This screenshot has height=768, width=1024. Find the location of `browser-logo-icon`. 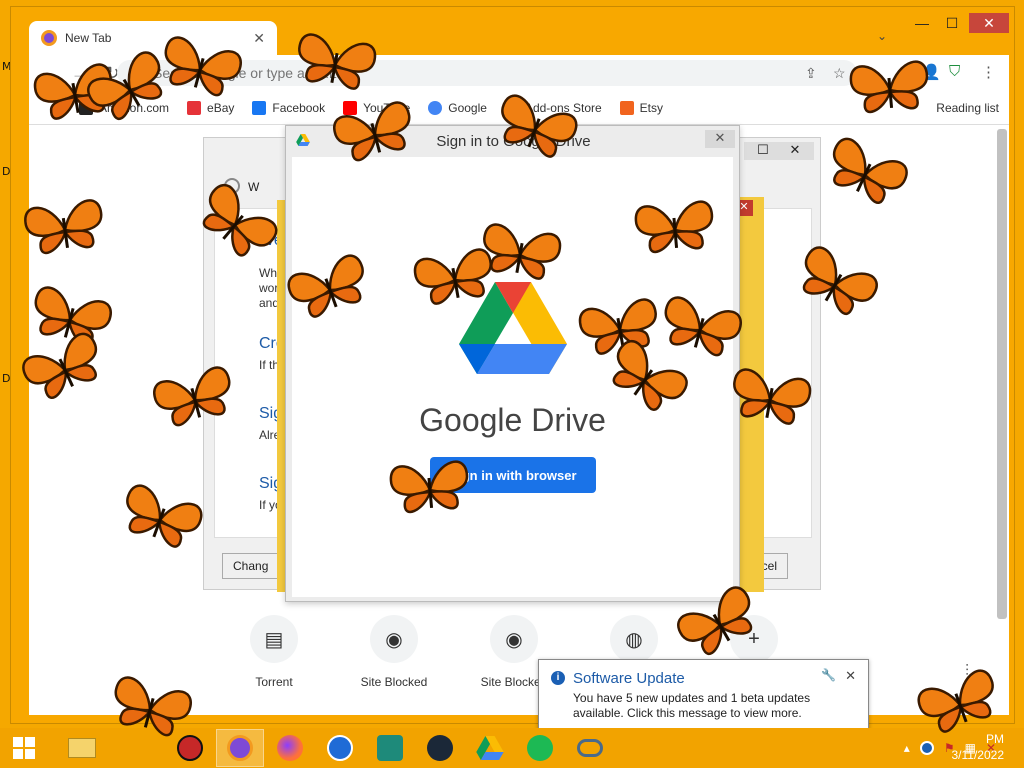

browser-logo-icon is located at coordinates (49, 38).